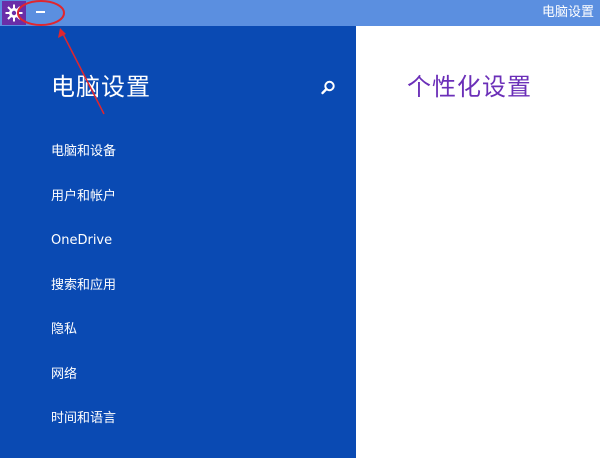 The image size is (600, 458). What do you see at coordinates (83, 209) in the screenshot?
I see `sidebar-item-accounts: 用户和帐户` at bounding box center [83, 209].